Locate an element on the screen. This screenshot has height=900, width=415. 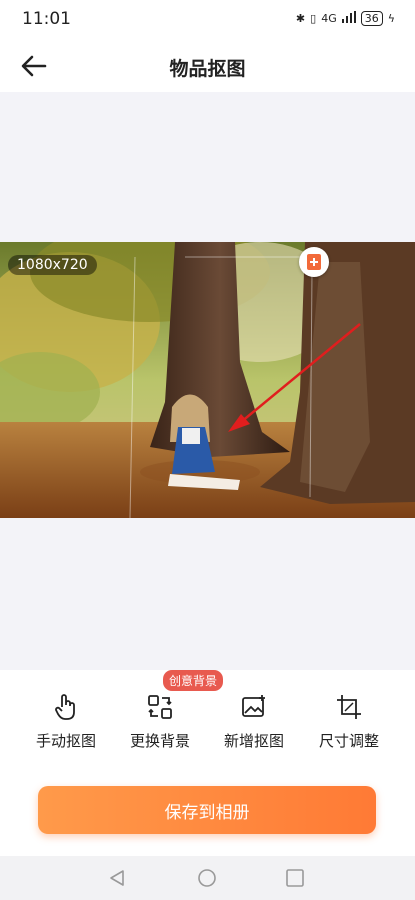
charging-icon: ϟ is located at coordinates (391, 18).